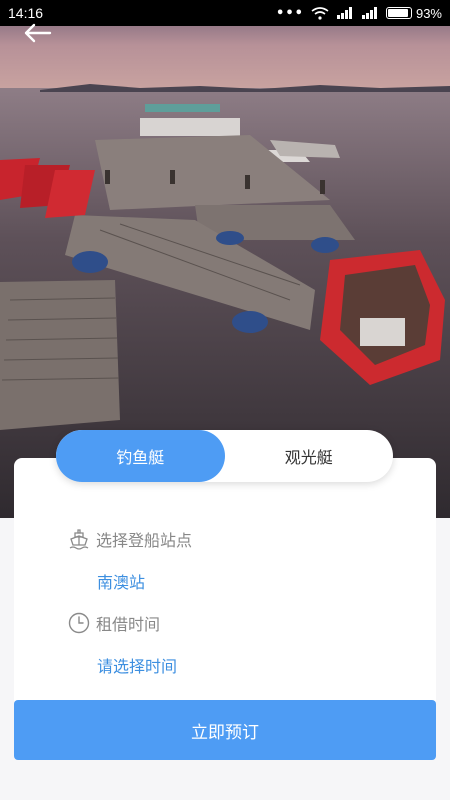 This screenshot has width=450, height=800. What do you see at coordinates (309, 456) in the screenshot?
I see `tab-sightseeing-boat: 观光艇` at bounding box center [309, 456].